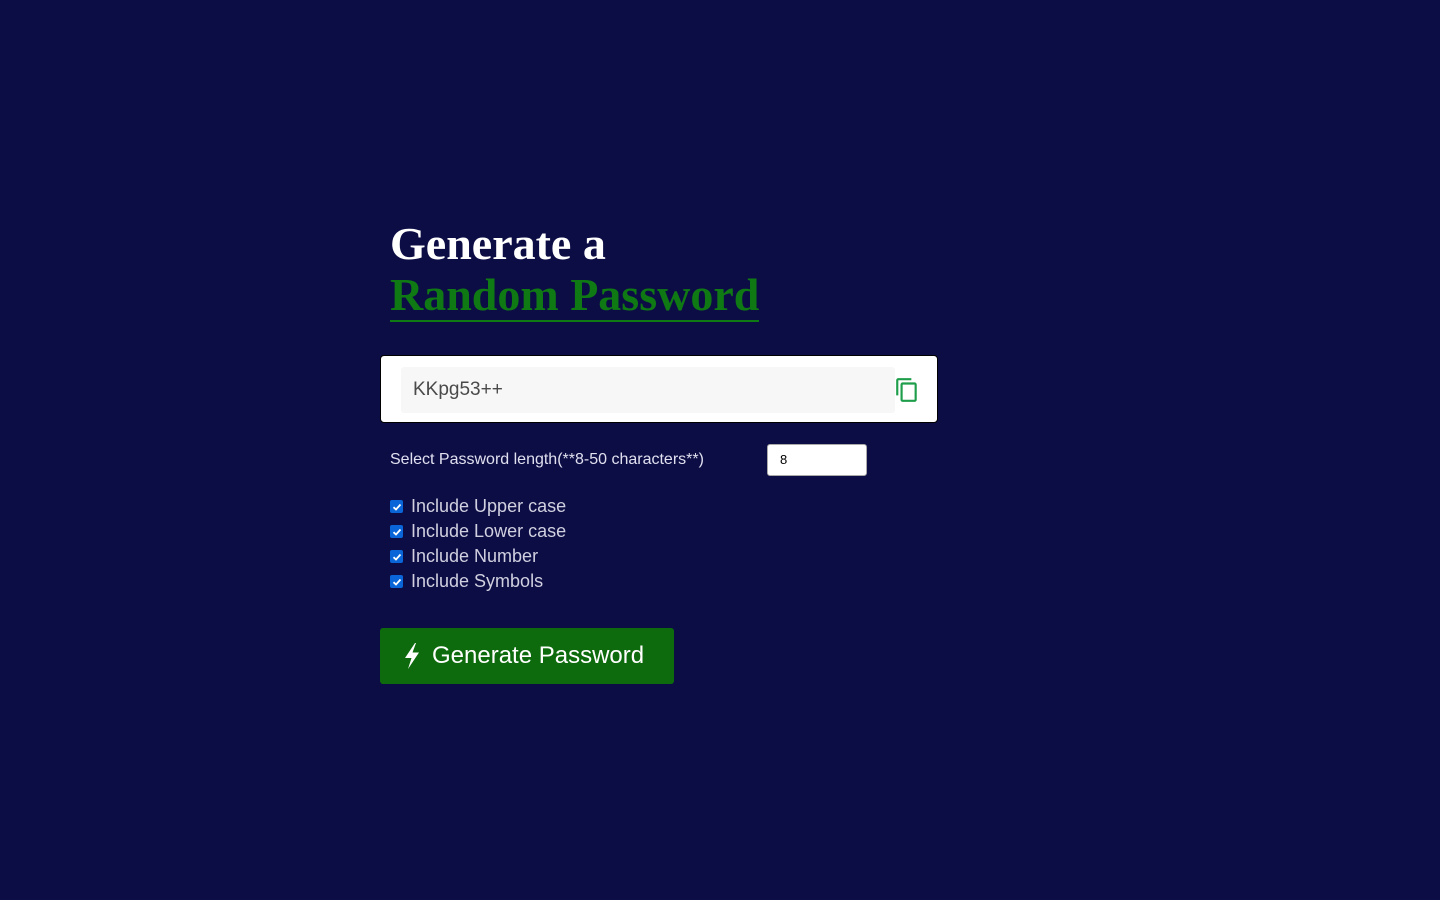 This screenshot has width=1440, height=900. What do you see at coordinates (475, 556) in the screenshot?
I see `number-label: Include Number` at bounding box center [475, 556].